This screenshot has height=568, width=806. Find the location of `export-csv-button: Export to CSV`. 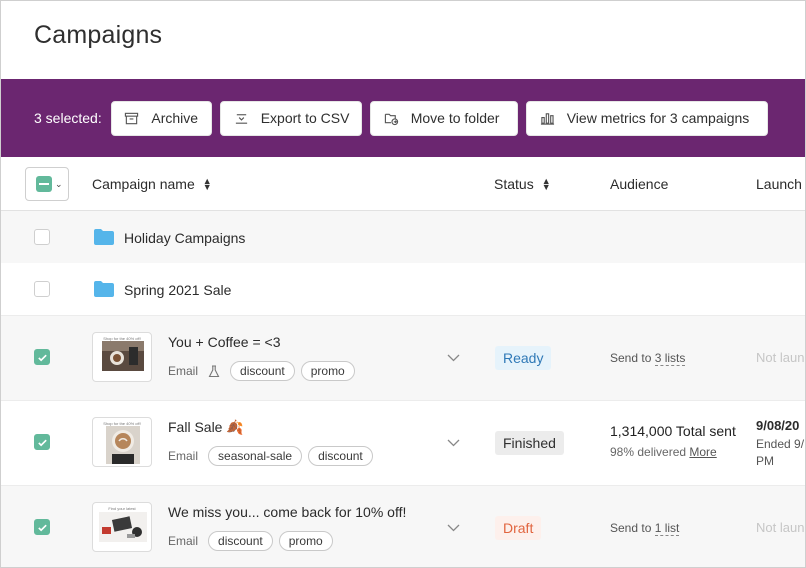

export-csv-button: Export to CSV is located at coordinates (290, 118).